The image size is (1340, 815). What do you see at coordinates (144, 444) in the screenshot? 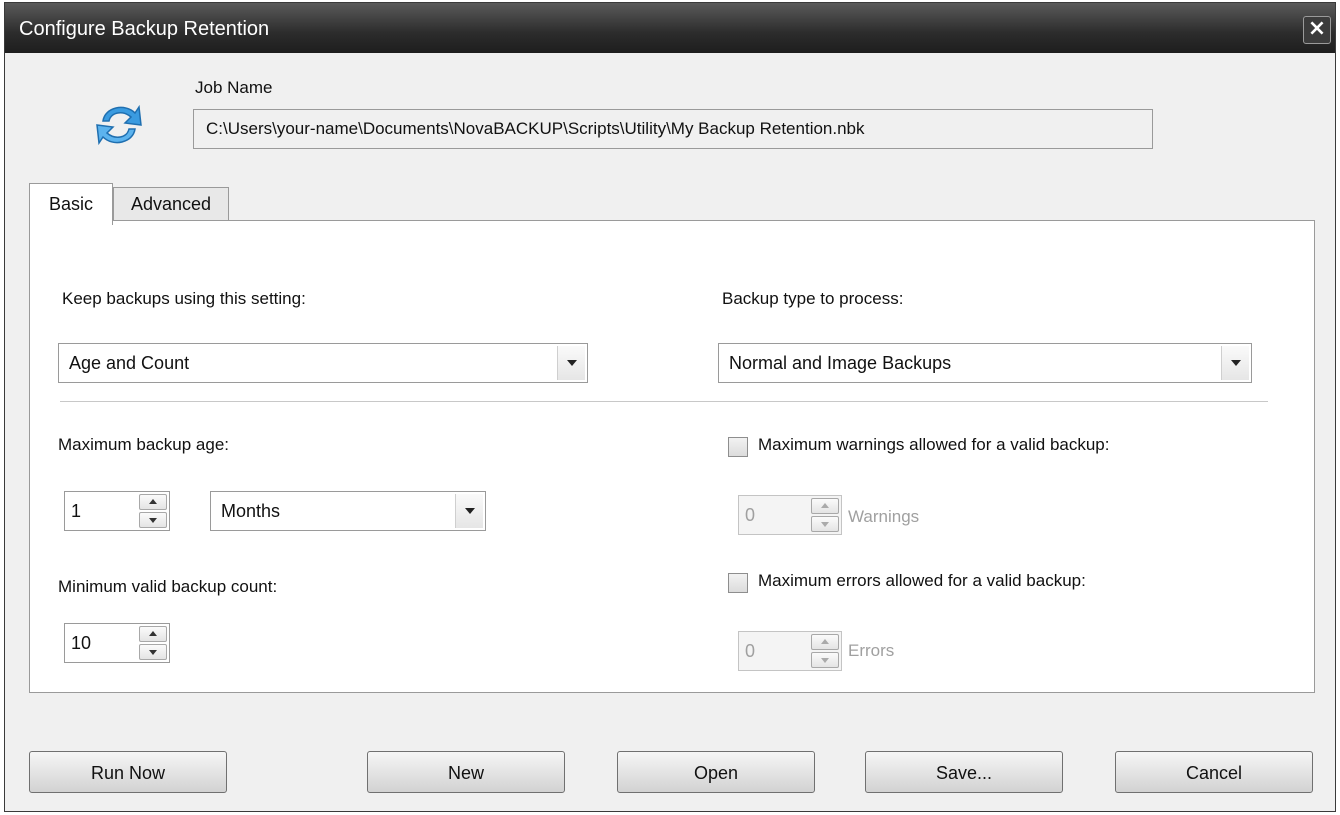
I see `max-age-label: Maximum backup age:` at bounding box center [144, 444].